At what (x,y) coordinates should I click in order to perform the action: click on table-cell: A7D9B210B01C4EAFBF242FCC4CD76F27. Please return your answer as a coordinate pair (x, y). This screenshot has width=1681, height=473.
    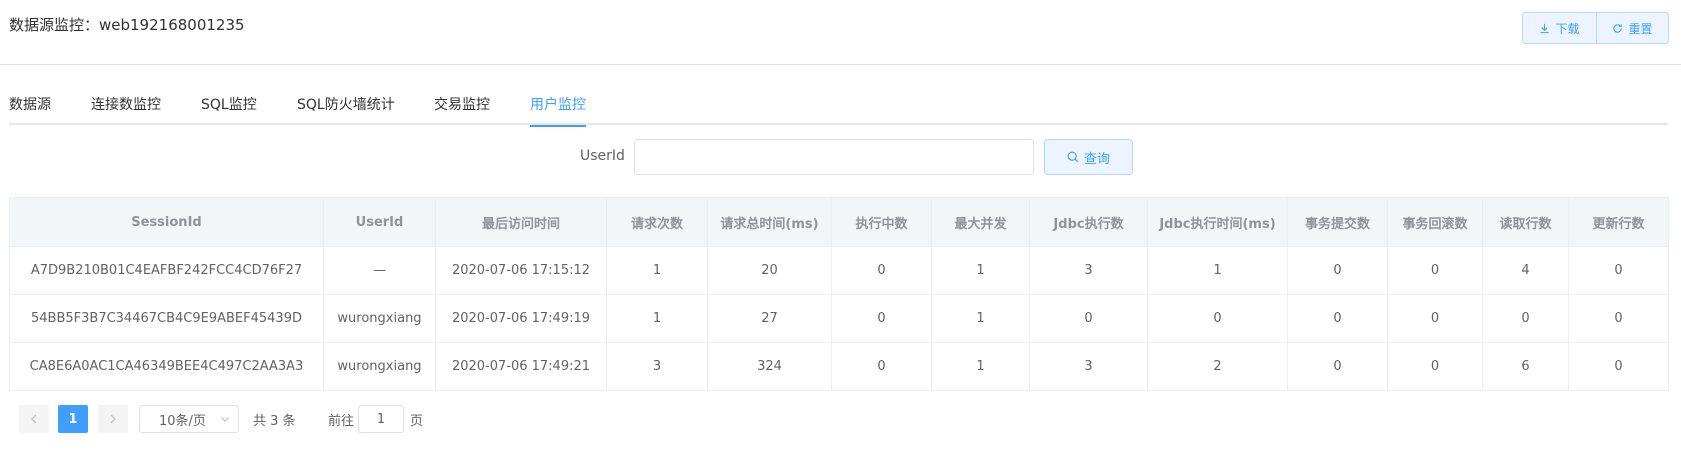
    Looking at the image, I should click on (166, 270).